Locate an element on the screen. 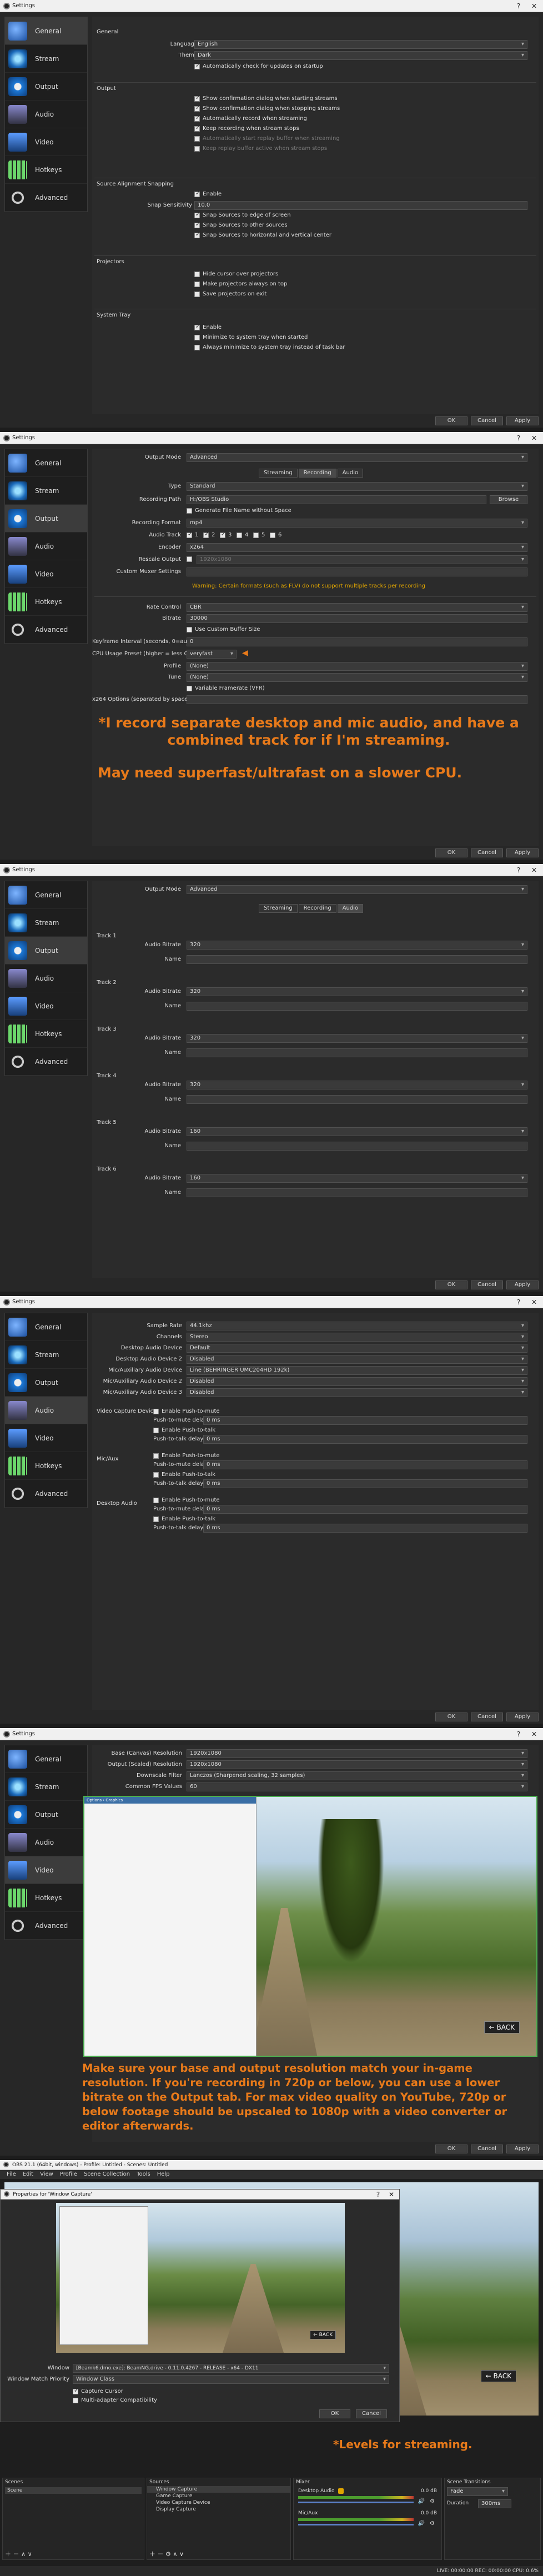 This screenshot has height=2576, width=543. apply-button: Apply is located at coordinates (522, 1717).